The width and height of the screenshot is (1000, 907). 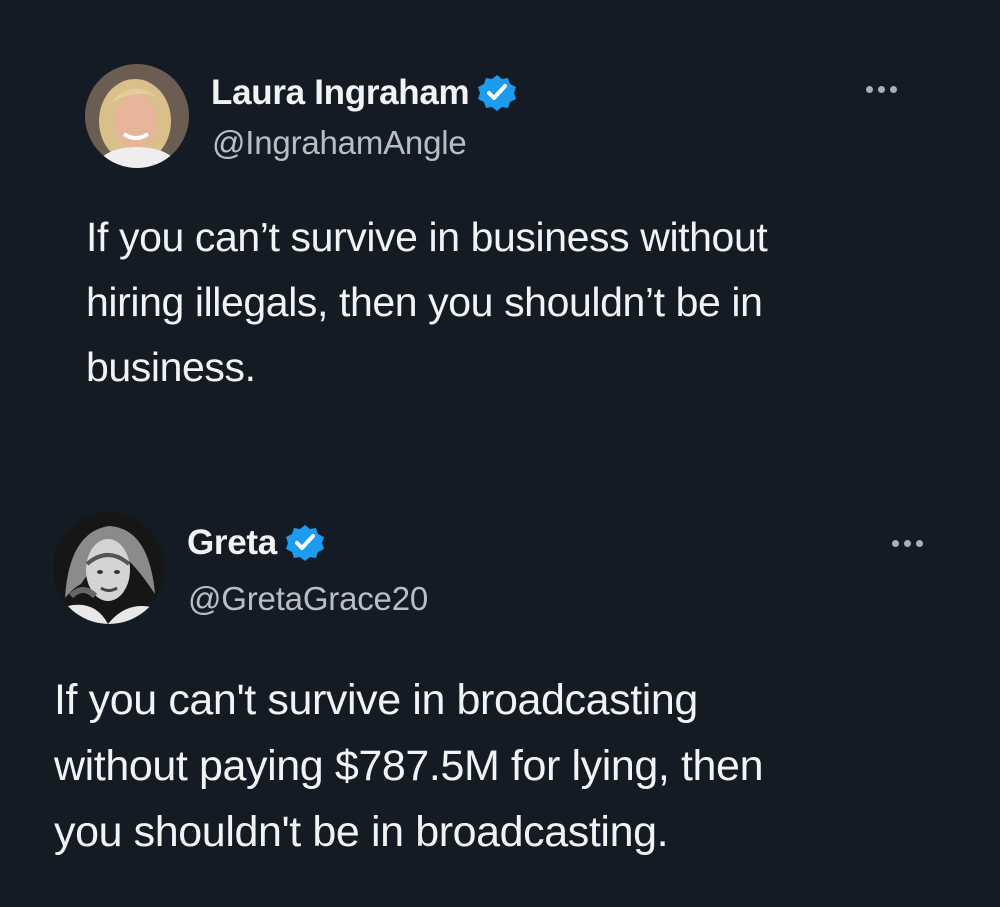 I want to click on author-name: Greta, so click(x=232, y=543).